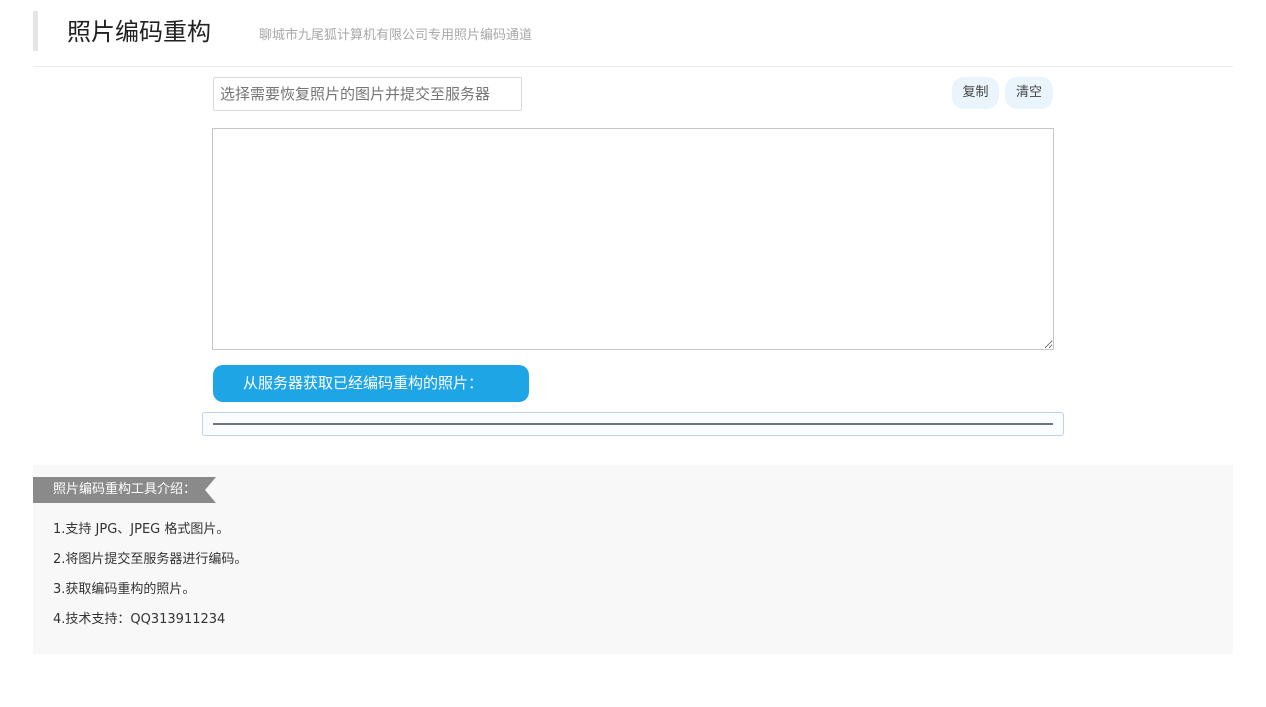 The image size is (1266, 707). What do you see at coordinates (141, 529) in the screenshot?
I see `intro-item: 1.支持 JPG、JPEG 格式图片。` at bounding box center [141, 529].